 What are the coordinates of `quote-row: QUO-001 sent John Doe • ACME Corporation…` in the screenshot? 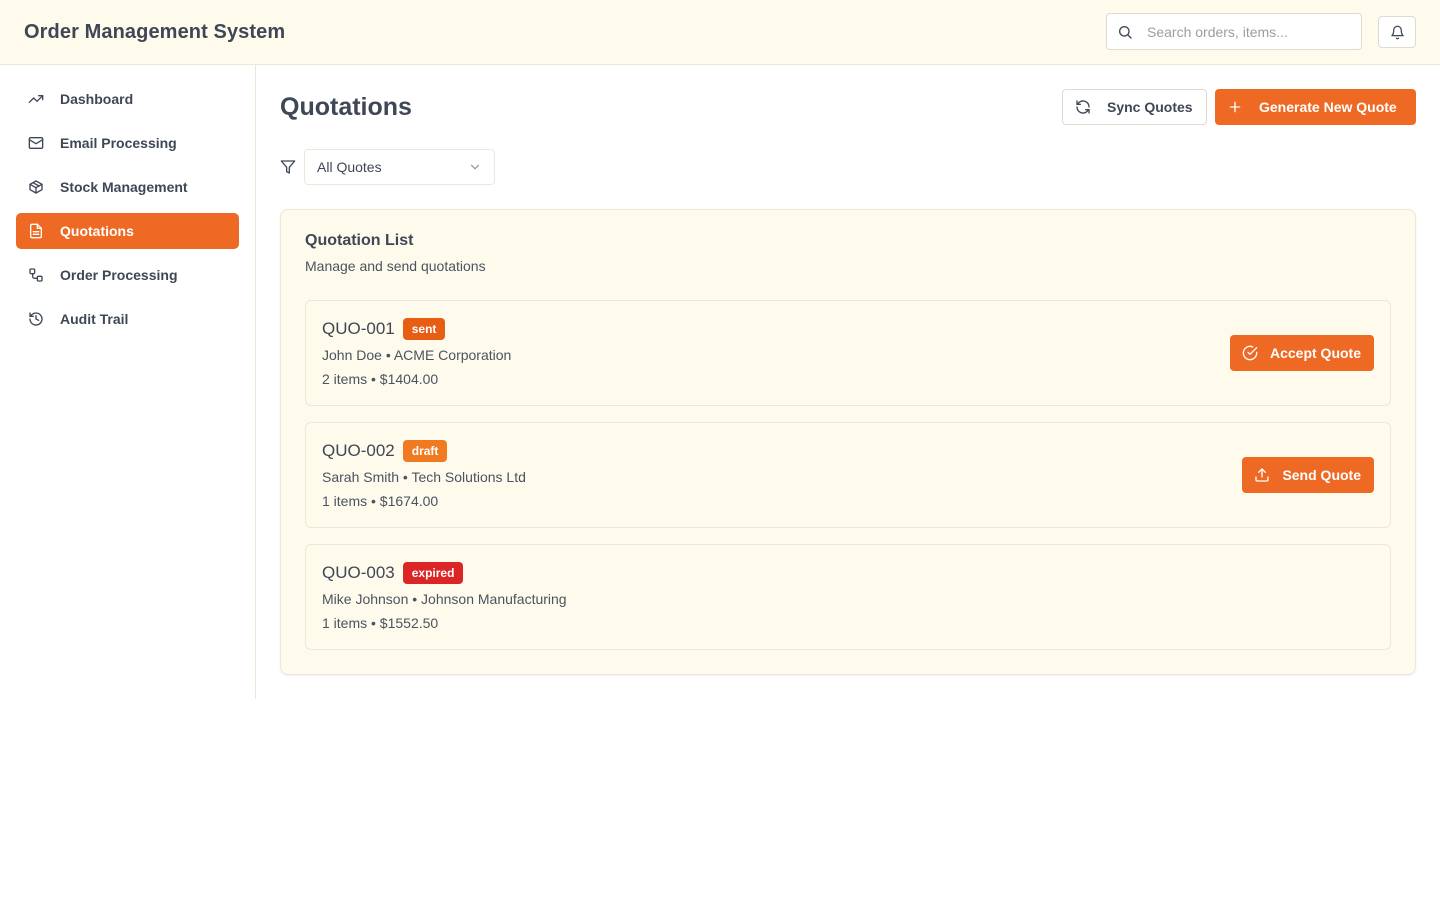 It's located at (848, 353).